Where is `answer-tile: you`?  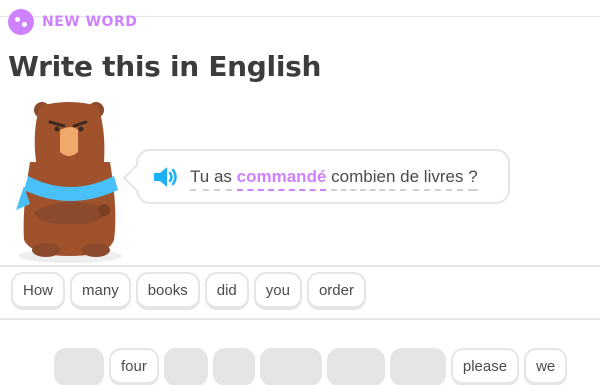 answer-tile: you is located at coordinates (277, 291).